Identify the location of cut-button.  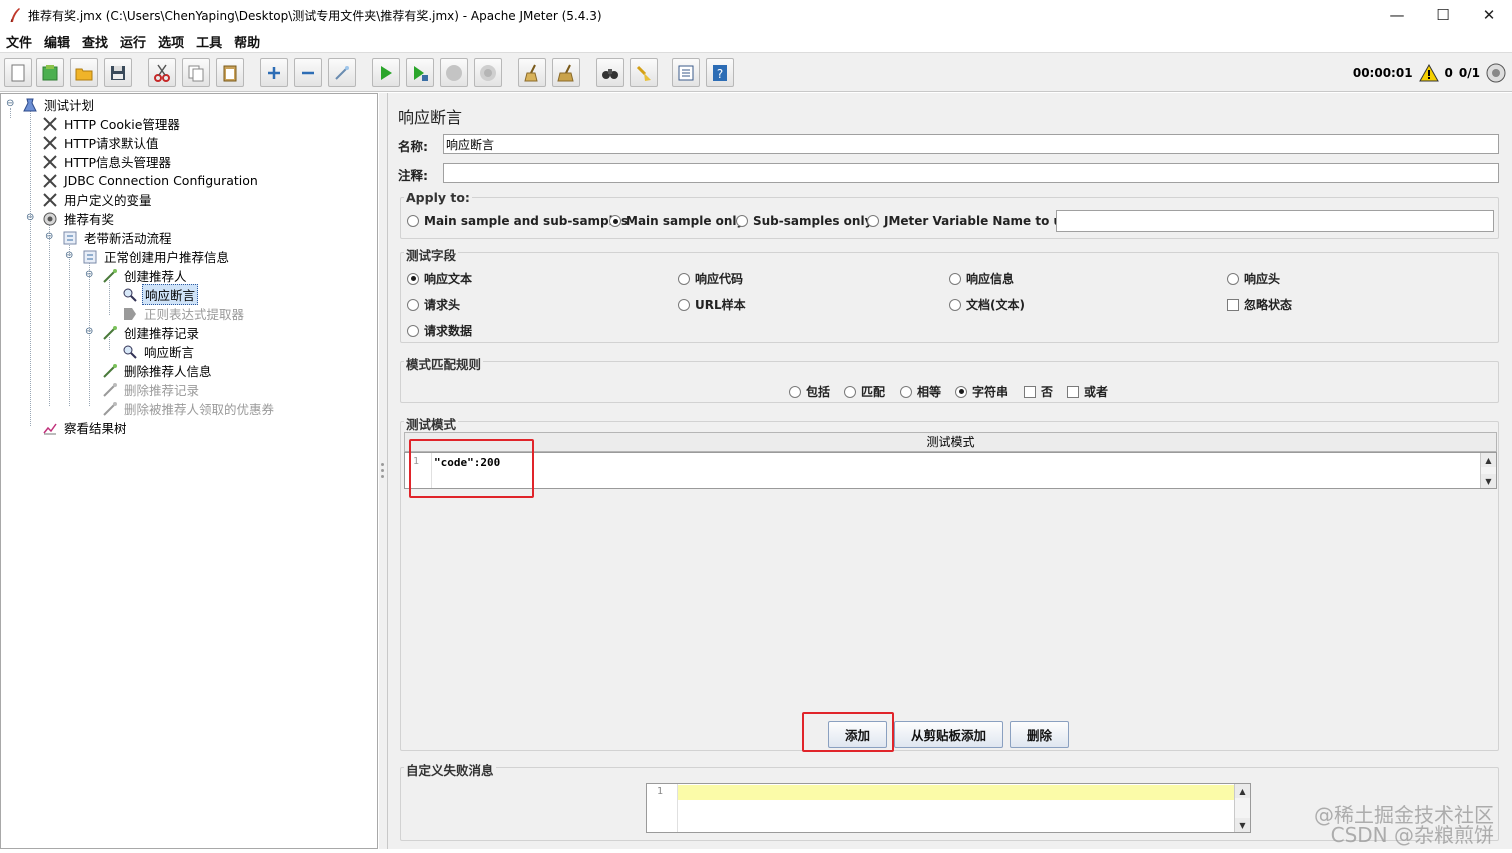
(162, 72).